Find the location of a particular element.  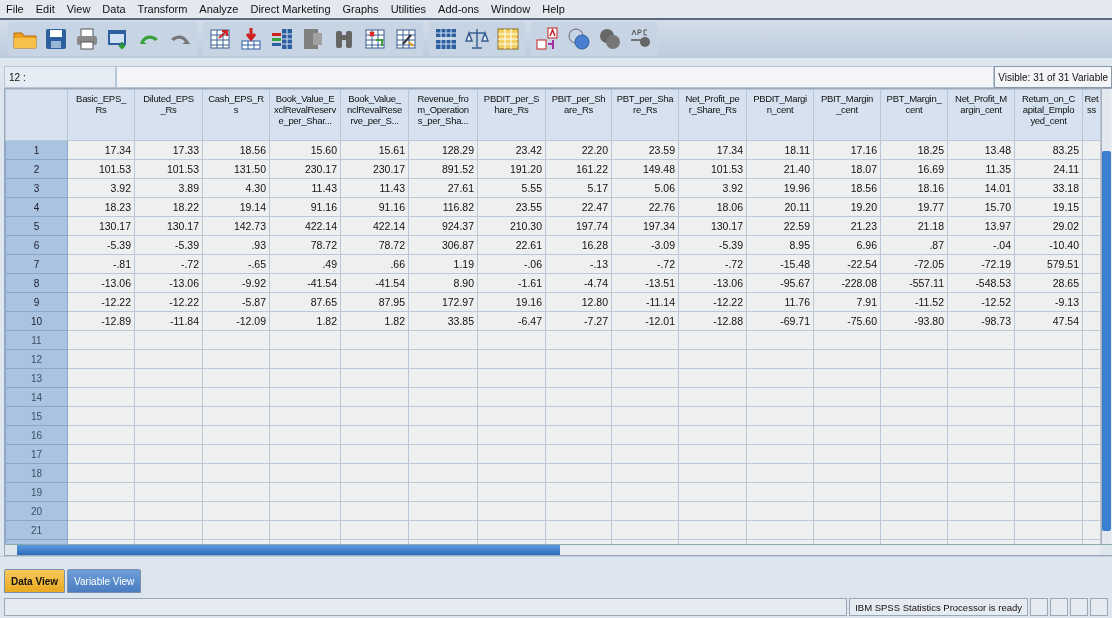

menu-item: Direct Marketing is located at coordinates (290, 9).